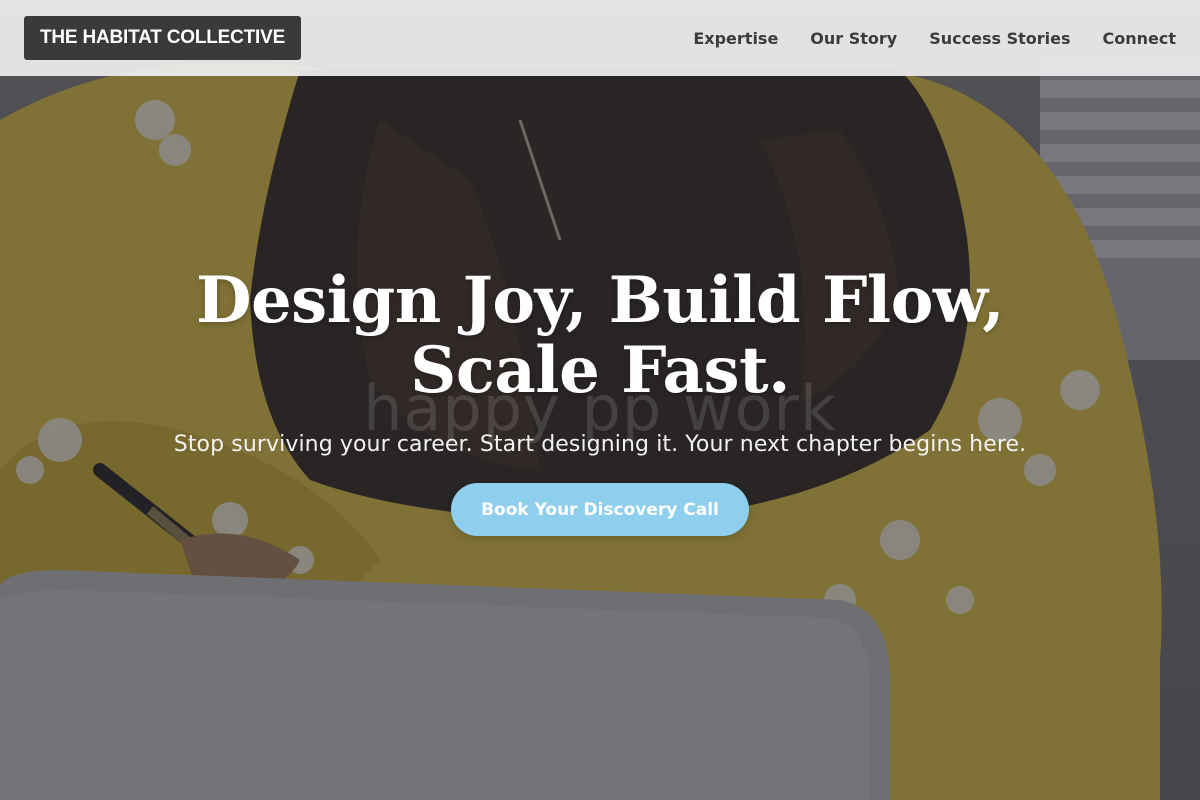 This screenshot has width=1200, height=800. I want to click on book-discovery-call-button: Book Your Discovery Call, so click(600, 509).